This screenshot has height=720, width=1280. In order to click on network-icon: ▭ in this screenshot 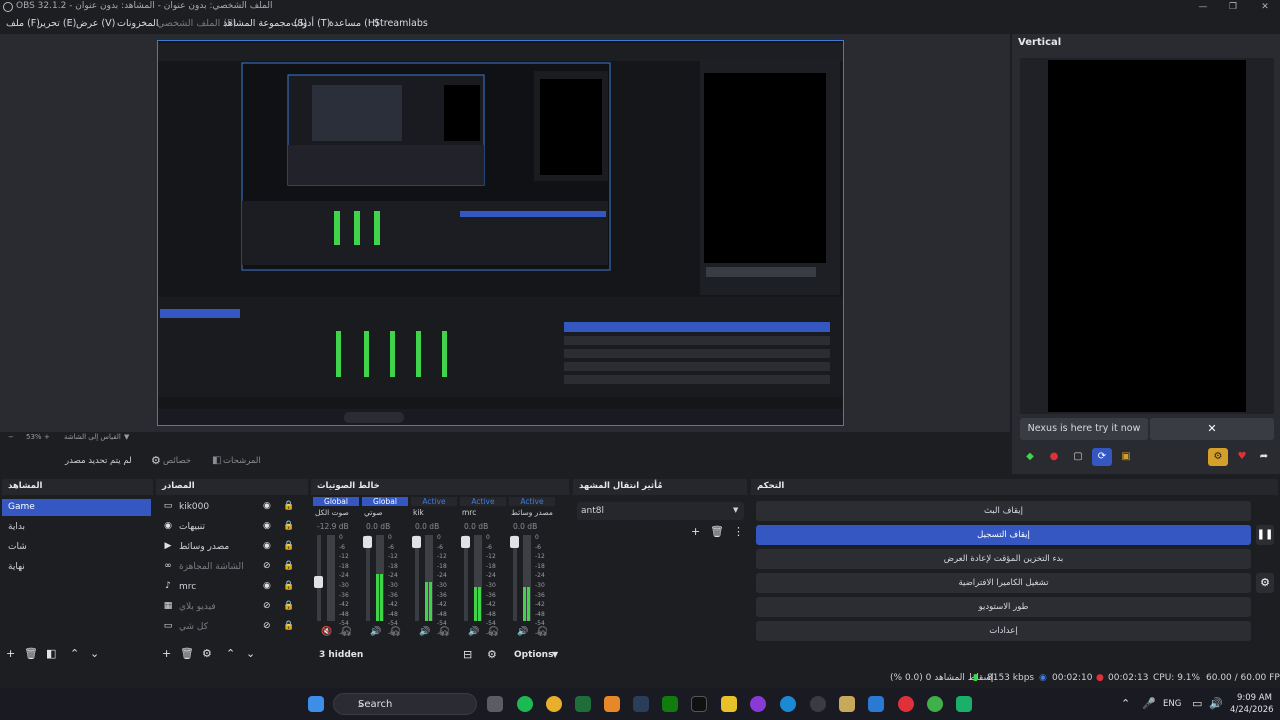, I will do `click(1197, 703)`.